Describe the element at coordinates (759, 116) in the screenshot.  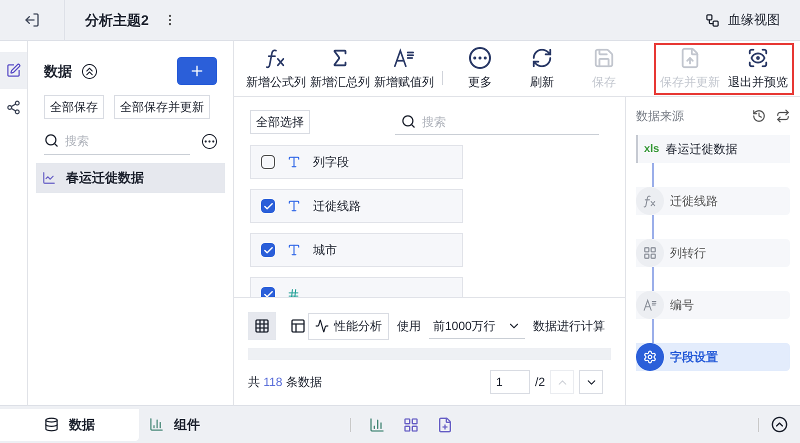
I see `history-icon` at that location.